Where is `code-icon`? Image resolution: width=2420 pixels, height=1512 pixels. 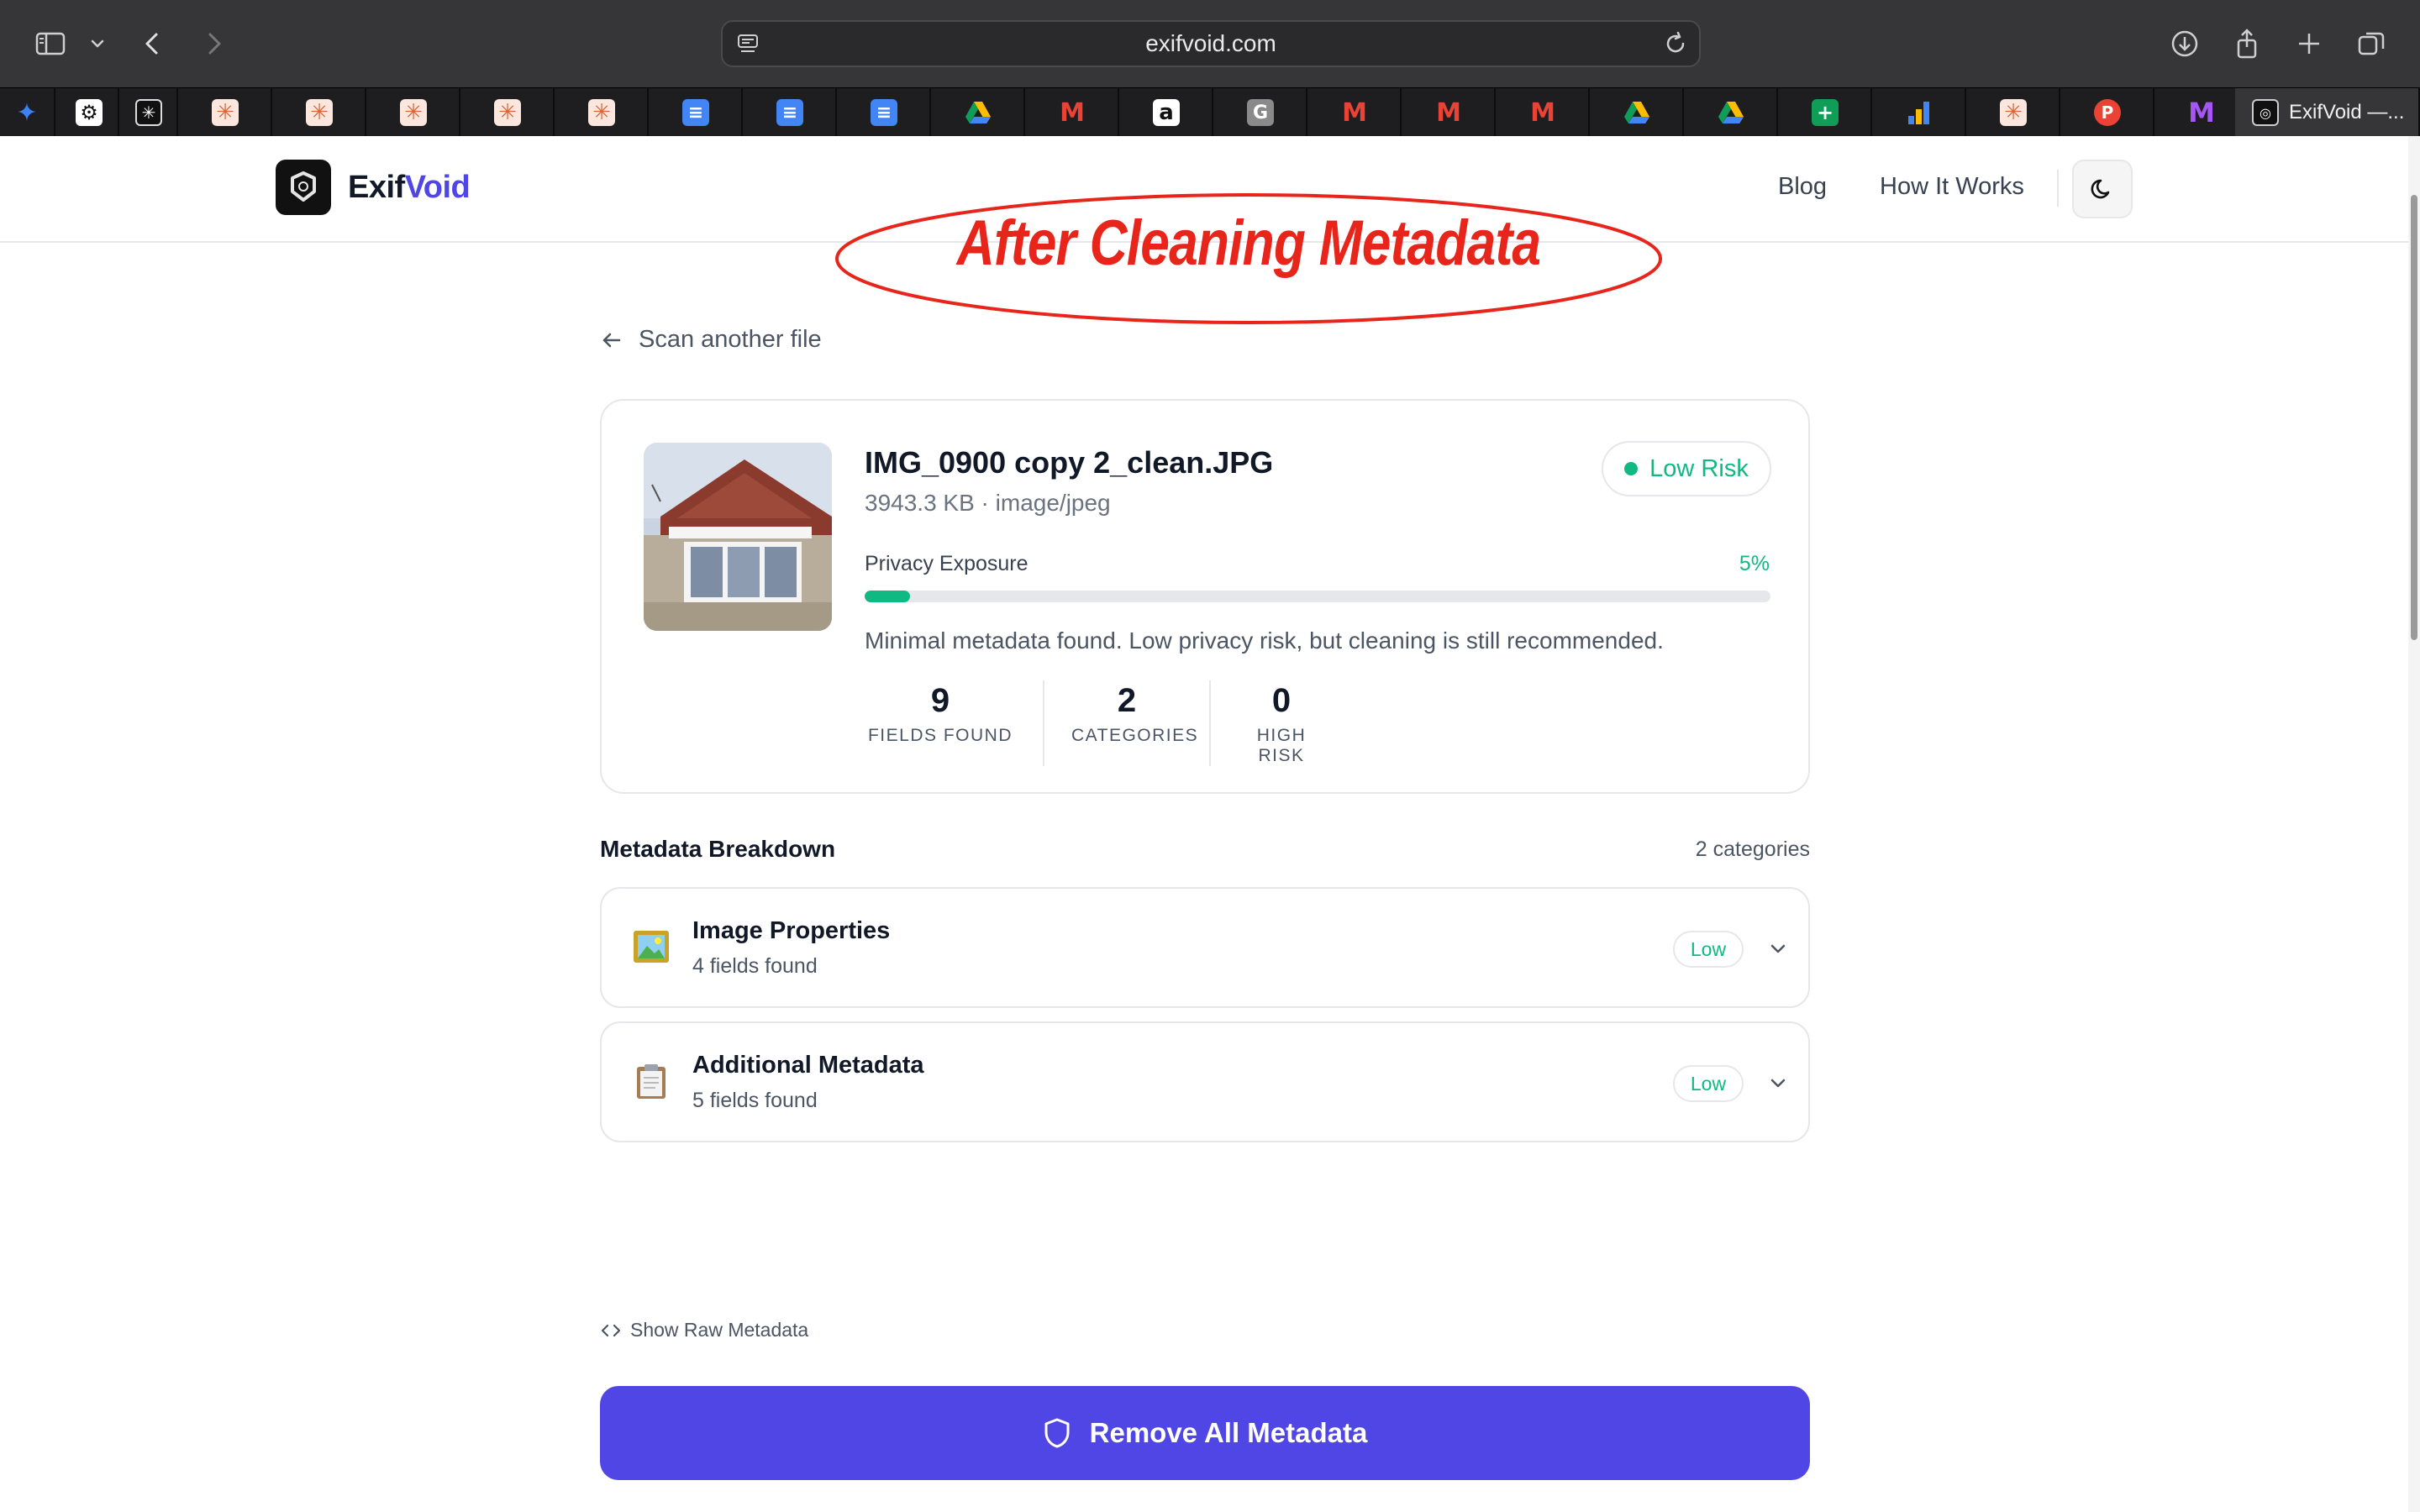 code-icon is located at coordinates (611, 1330).